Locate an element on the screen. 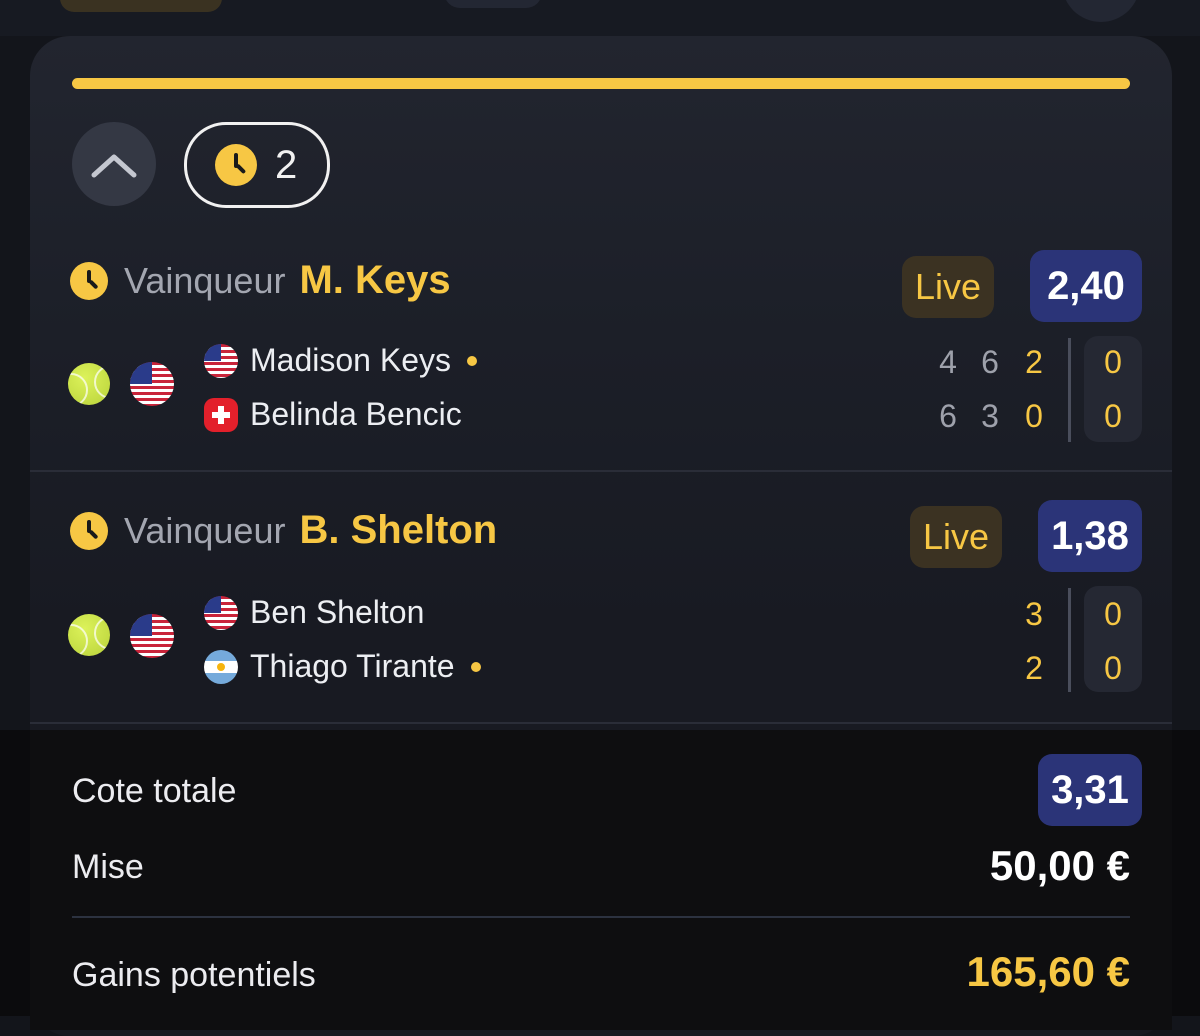 This screenshot has height=1036, width=1200. bet-title: Vainqueur M. Keys is located at coordinates (260, 280).